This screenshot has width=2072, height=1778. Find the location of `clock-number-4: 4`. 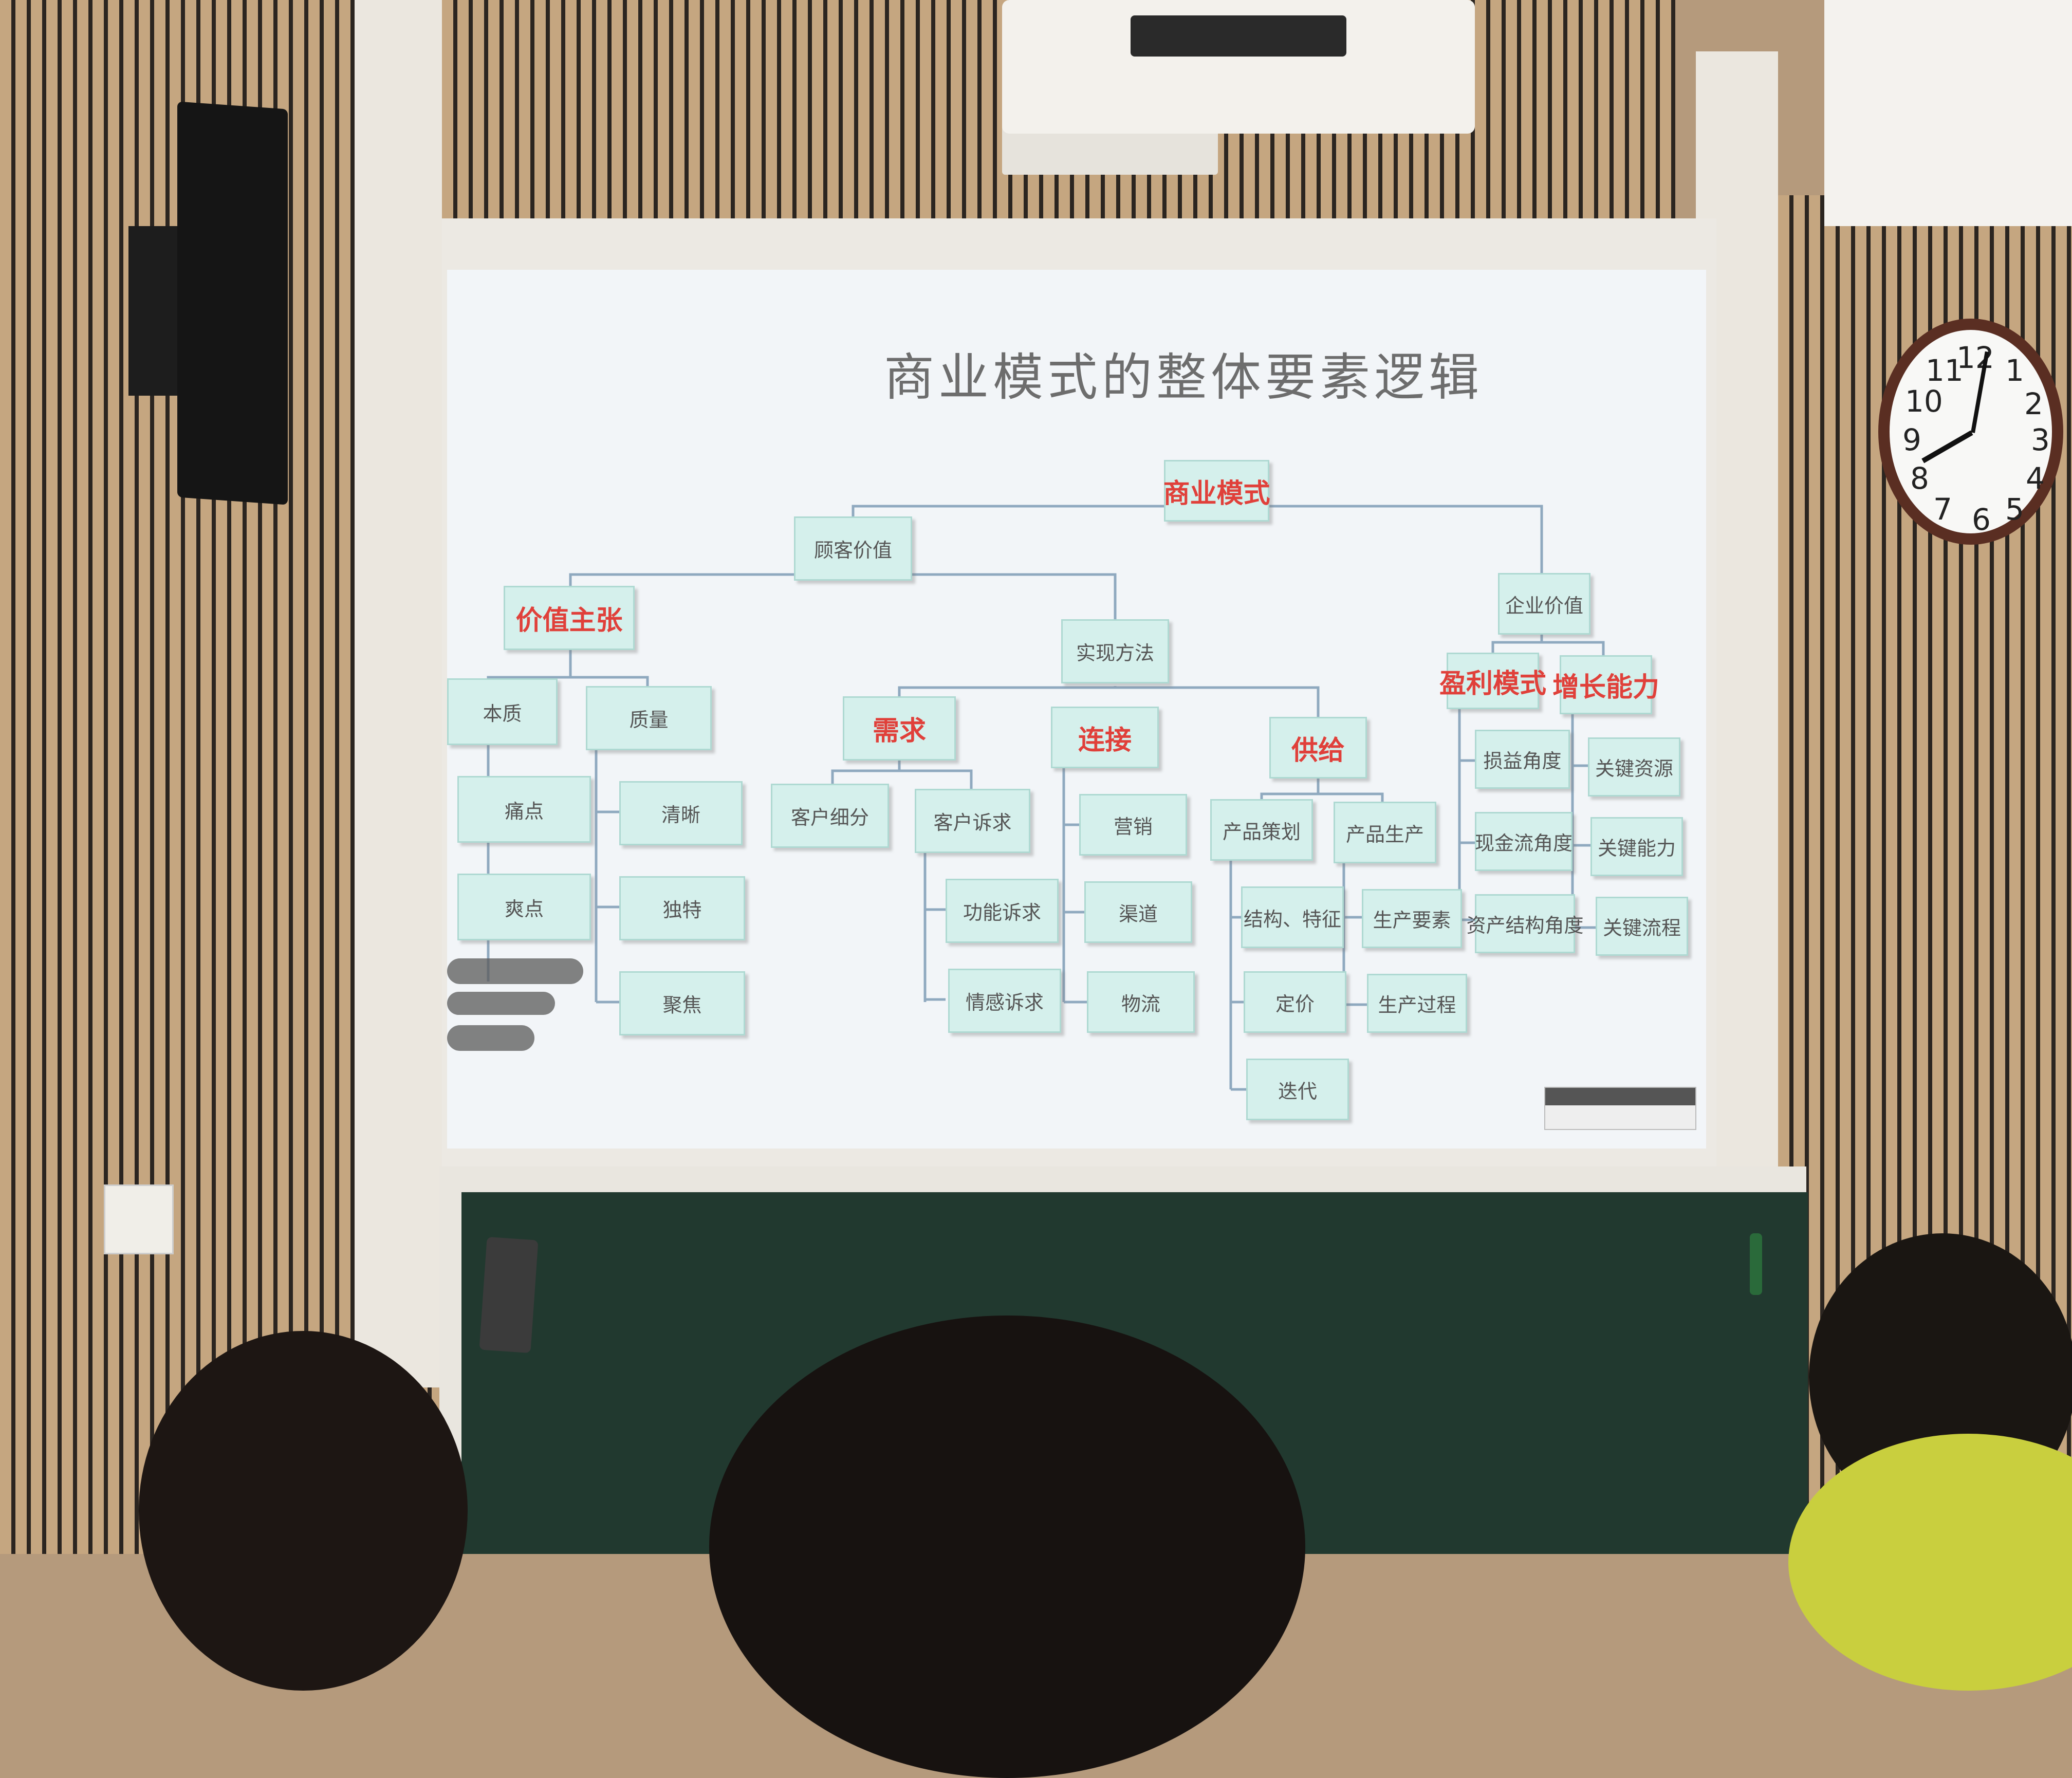

clock-number-4: 4 is located at coordinates (2035, 479).